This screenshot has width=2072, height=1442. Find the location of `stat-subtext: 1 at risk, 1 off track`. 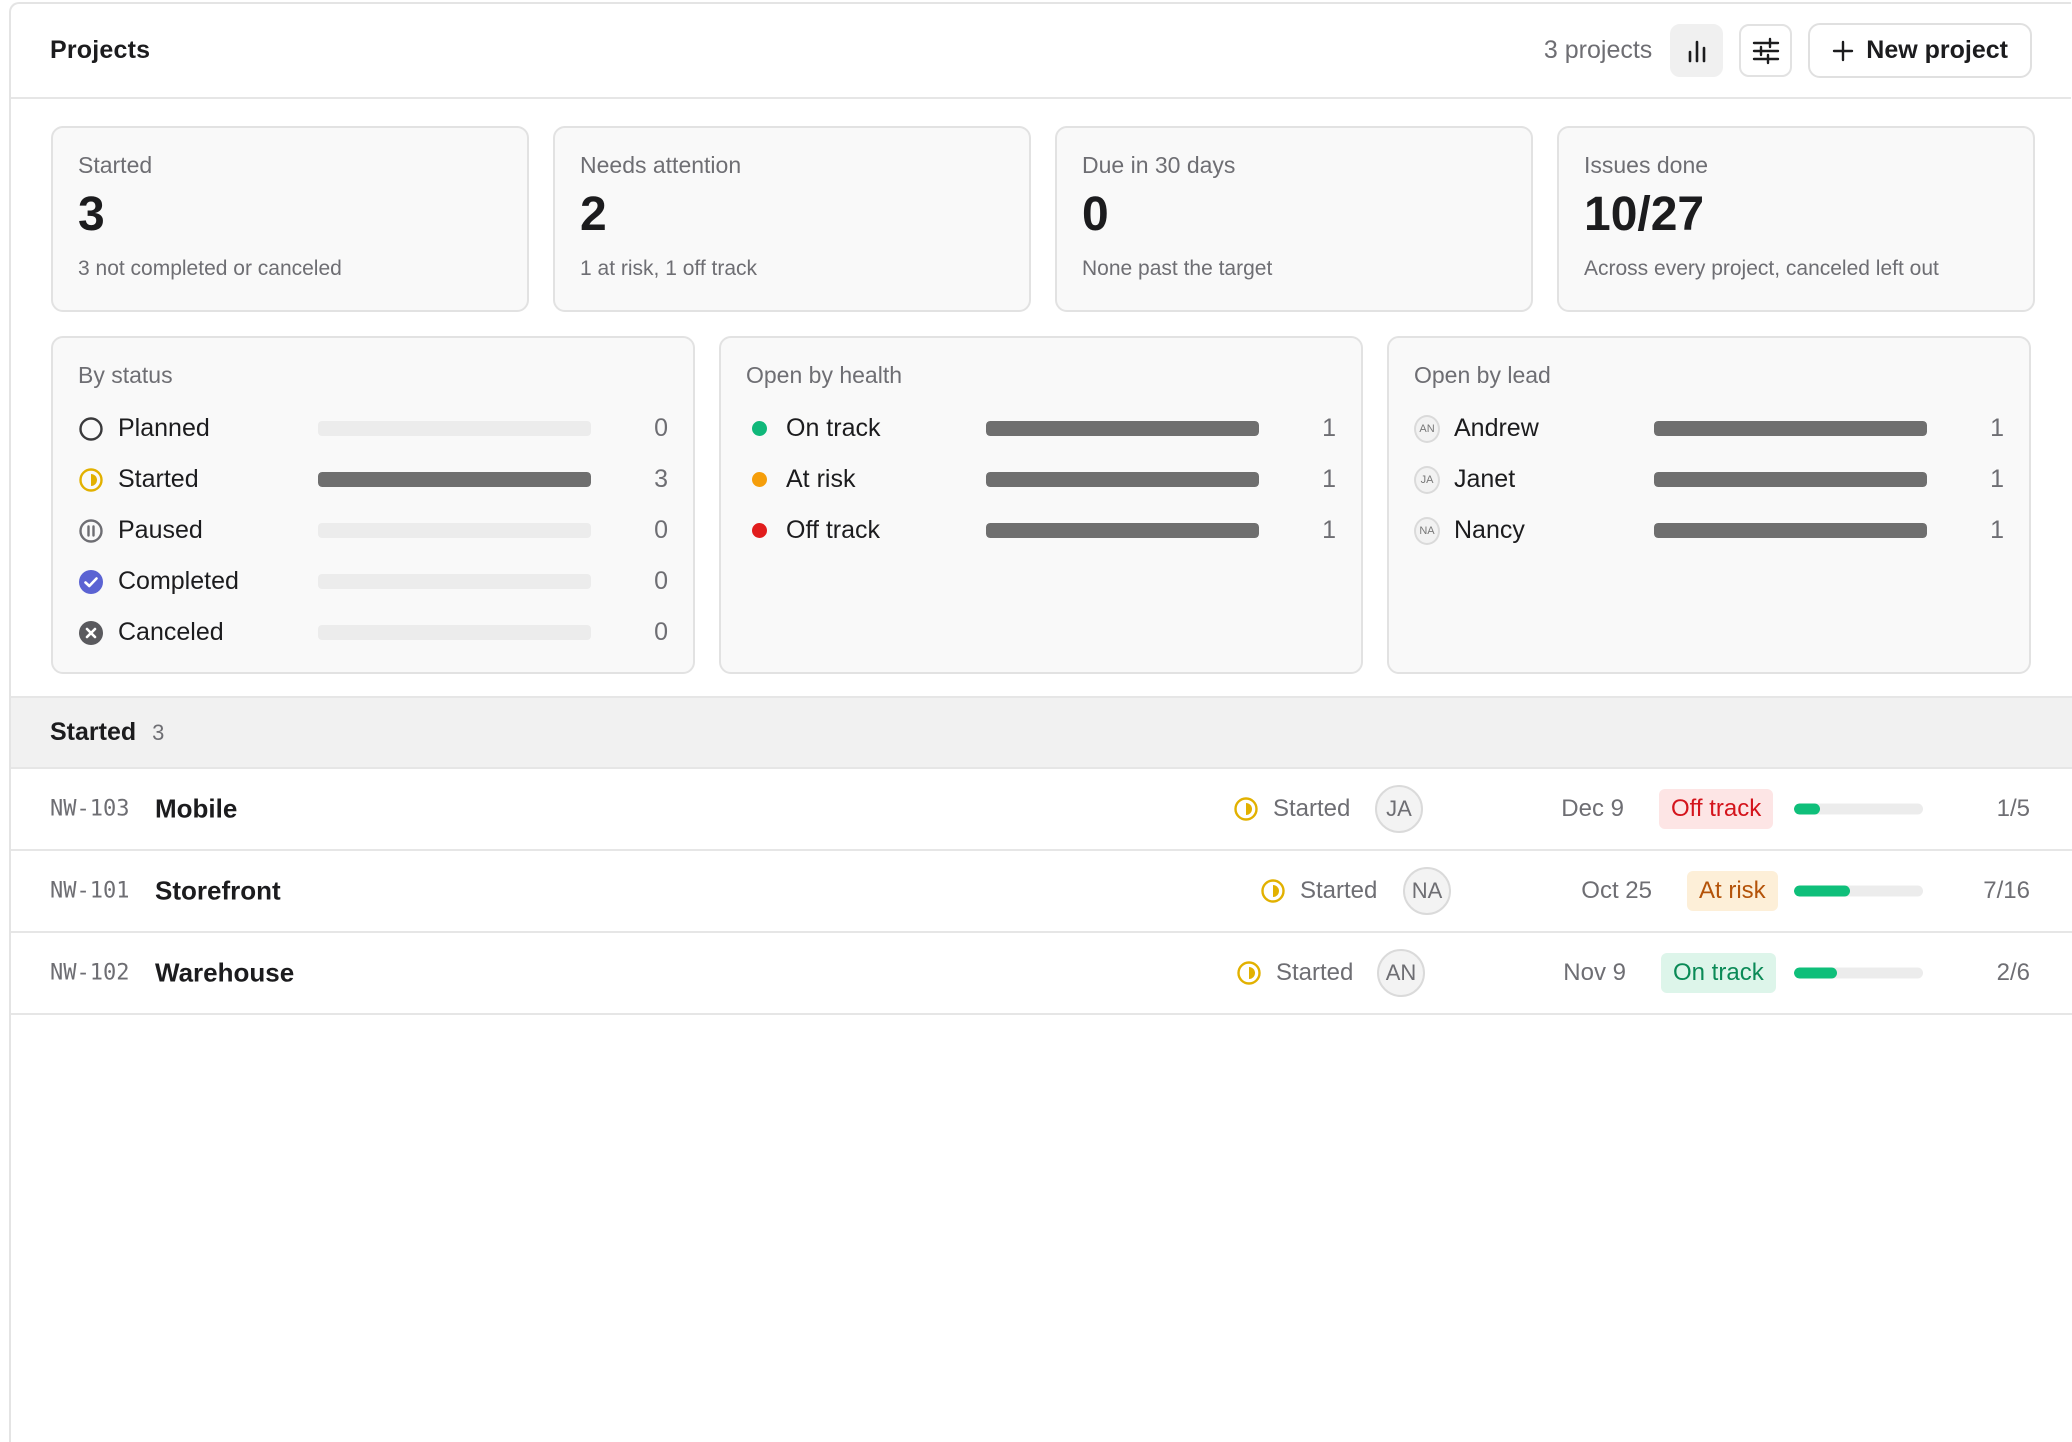

stat-subtext: 1 at risk, 1 off track is located at coordinates (669, 268).